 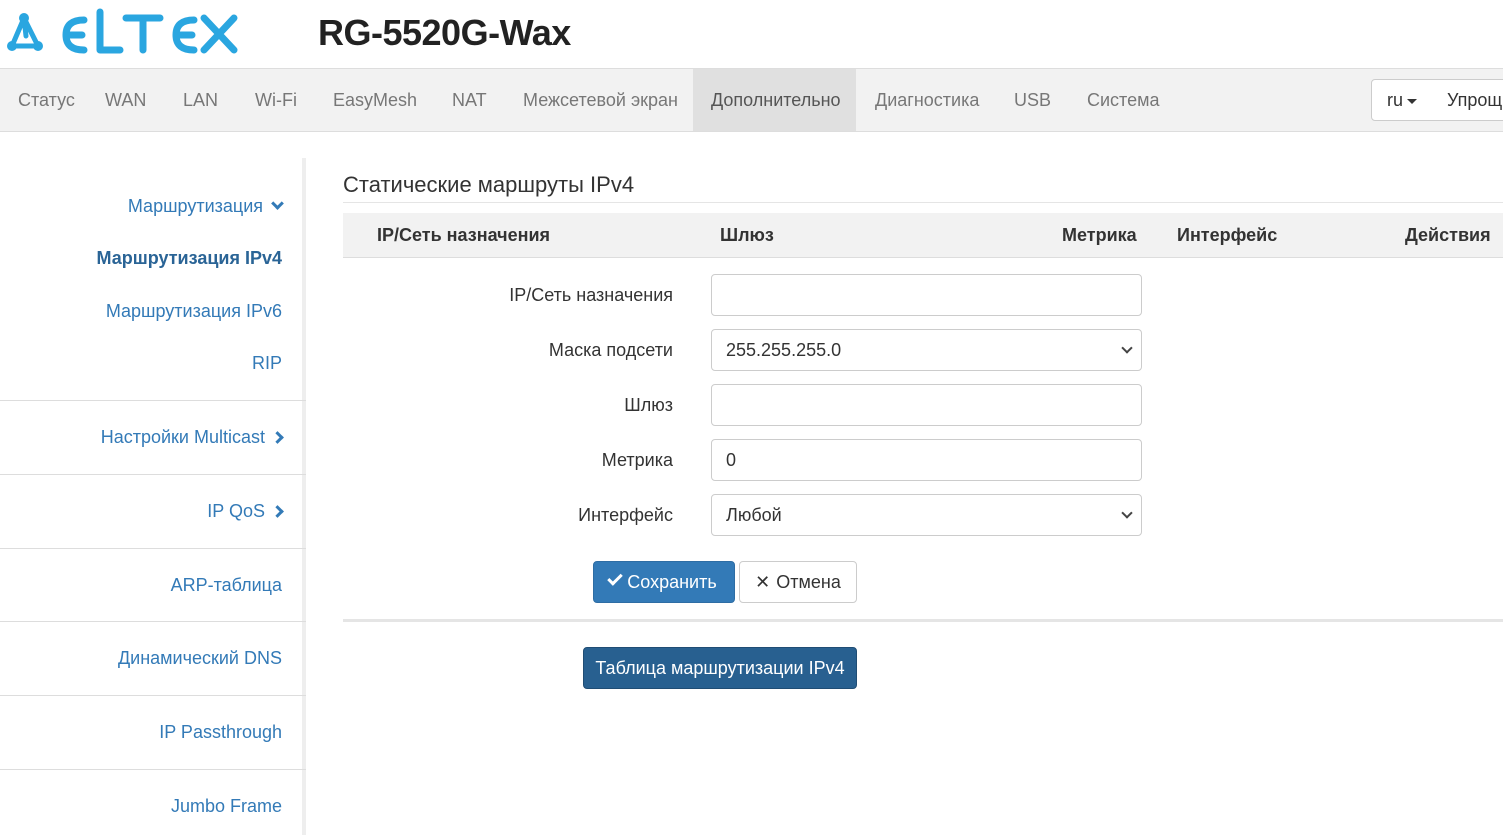 What do you see at coordinates (1099, 235) in the screenshot?
I see `column-header-metric: Метрика` at bounding box center [1099, 235].